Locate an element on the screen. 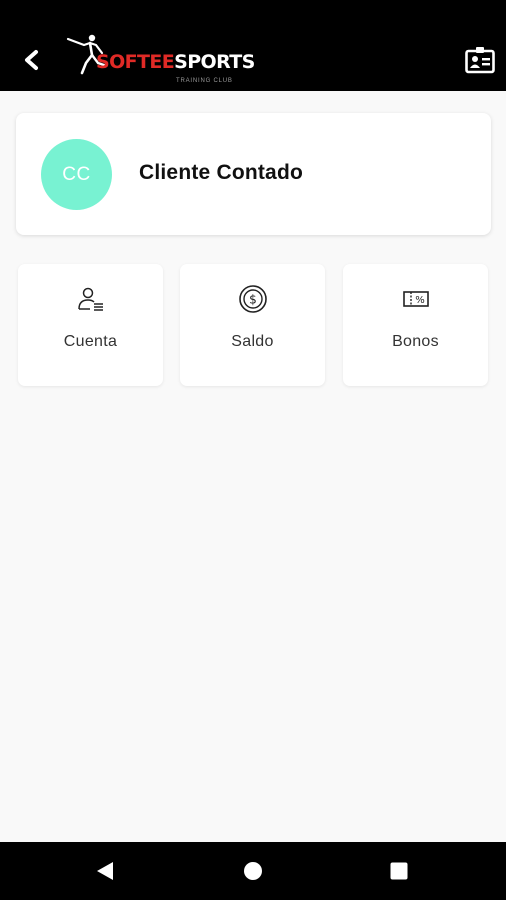 The width and height of the screenshot is (506, 900). app-bar: SOFTEESPORTS TRAINING CLUB is located at coordinates (253, 45).